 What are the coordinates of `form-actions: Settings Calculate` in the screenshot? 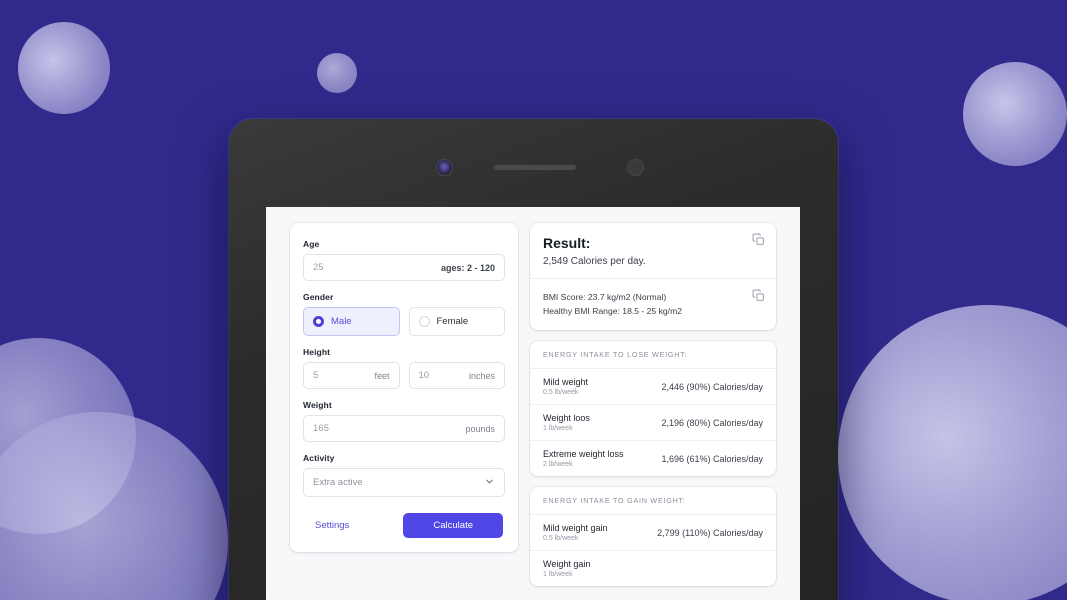 It's located at (404, 525).